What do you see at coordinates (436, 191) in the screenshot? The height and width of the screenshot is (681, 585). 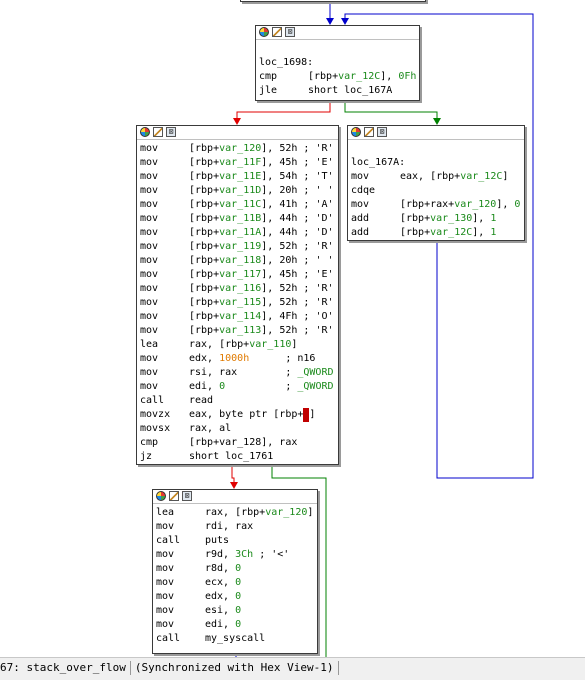 I see `instruction-line: cdqe` at bounding box center [436, 191].